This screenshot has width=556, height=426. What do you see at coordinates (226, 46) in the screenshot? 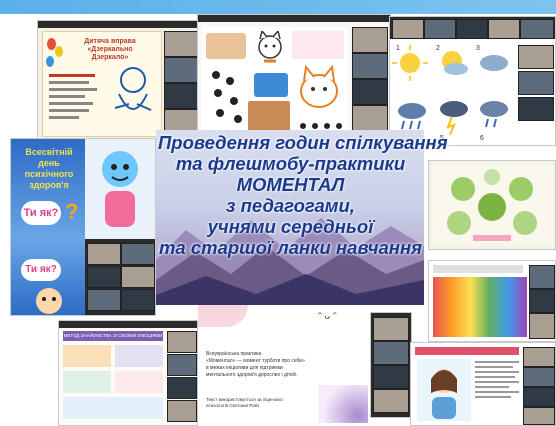
I see `cat-box-image` at bounding box center [226, 46].